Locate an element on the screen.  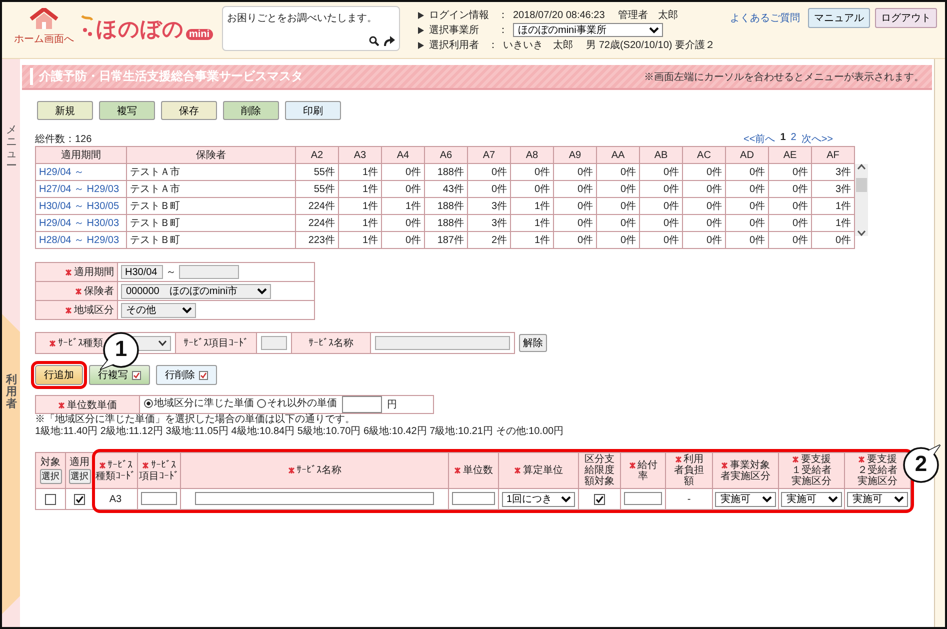
row-button: 行複写 is located at coordinates (119, 375).